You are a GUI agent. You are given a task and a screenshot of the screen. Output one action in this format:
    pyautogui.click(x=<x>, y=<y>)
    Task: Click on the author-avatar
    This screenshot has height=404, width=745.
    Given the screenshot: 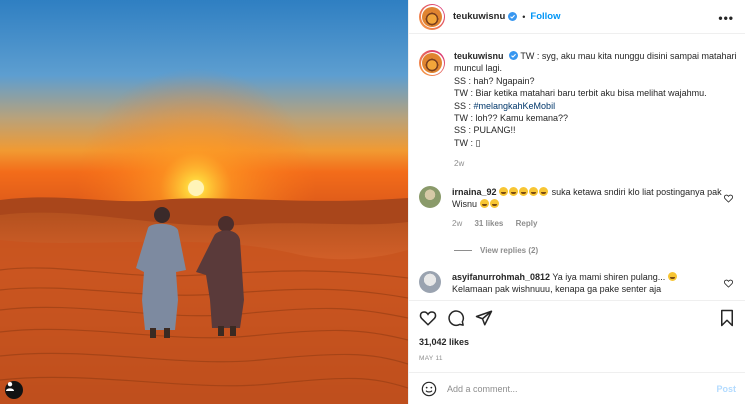 What is the action you would take?
    pyautogui.click(x=432, y=16)
    